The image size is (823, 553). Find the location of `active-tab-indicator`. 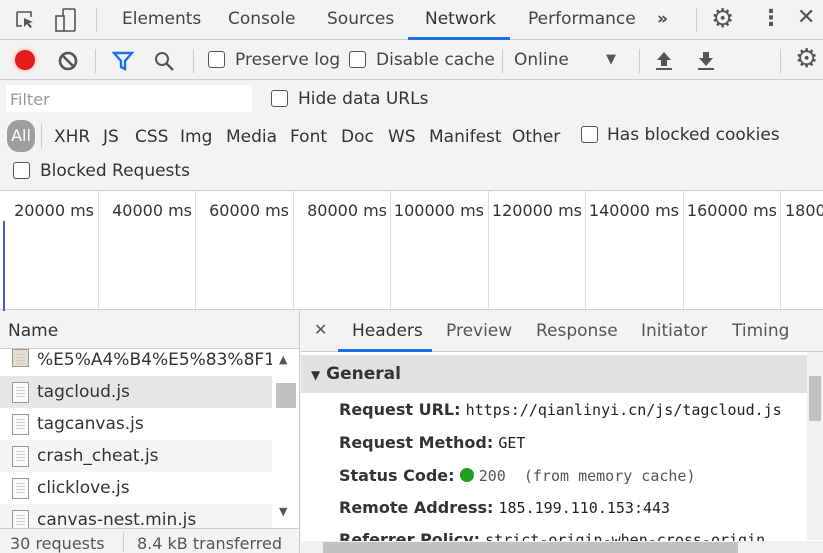

active-tab-indicator is located at coordinates (459, 38).